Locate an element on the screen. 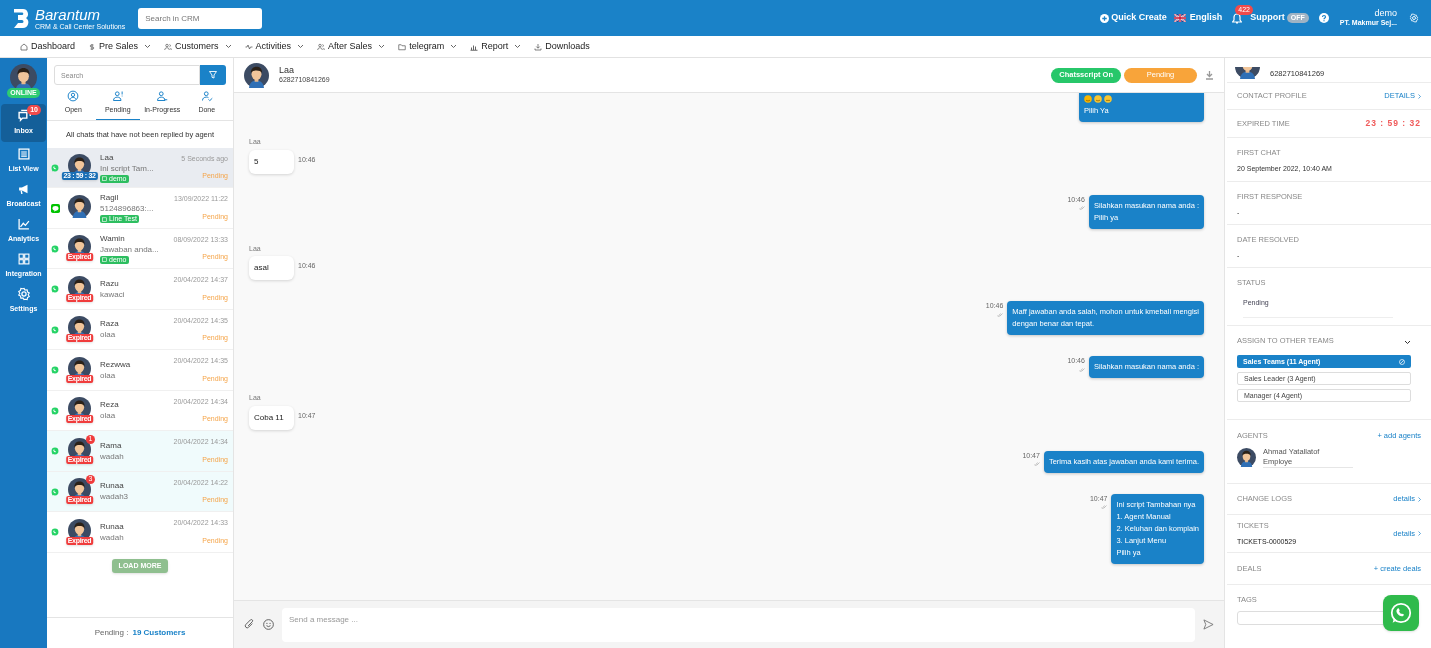 The width and height of the screenshot is (1431, 648). filter-button is located at coordinates (213, 75).